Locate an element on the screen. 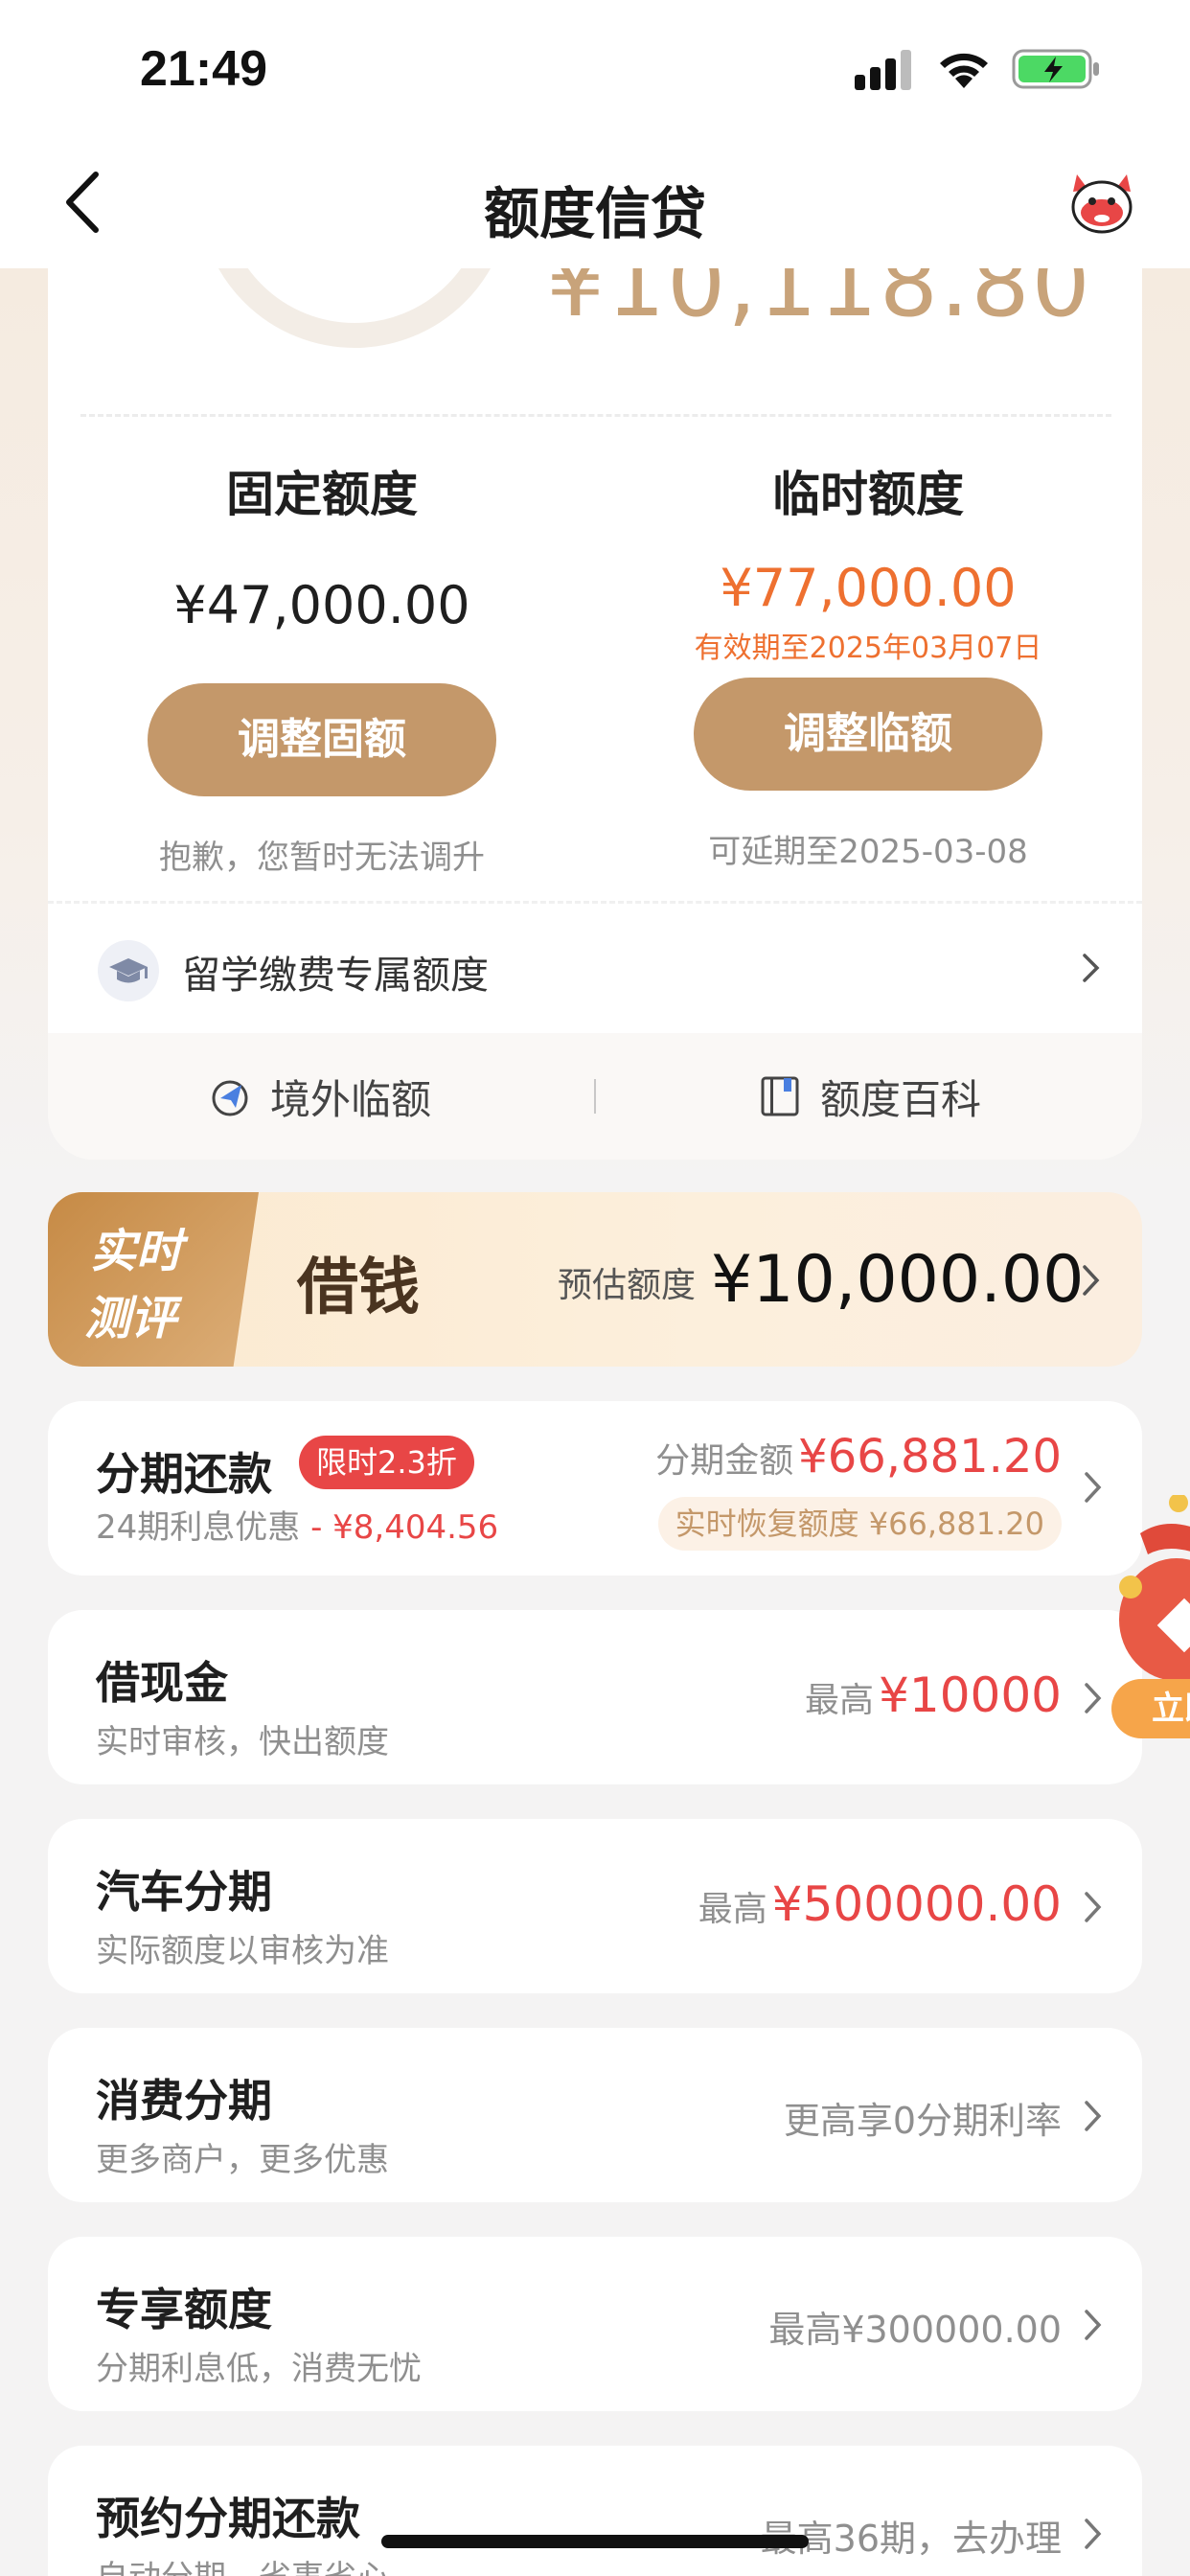 Image resolution: width=1190 pixels, height=2576 pixels. quota-ring-chart is located at coordinates (355, 308).